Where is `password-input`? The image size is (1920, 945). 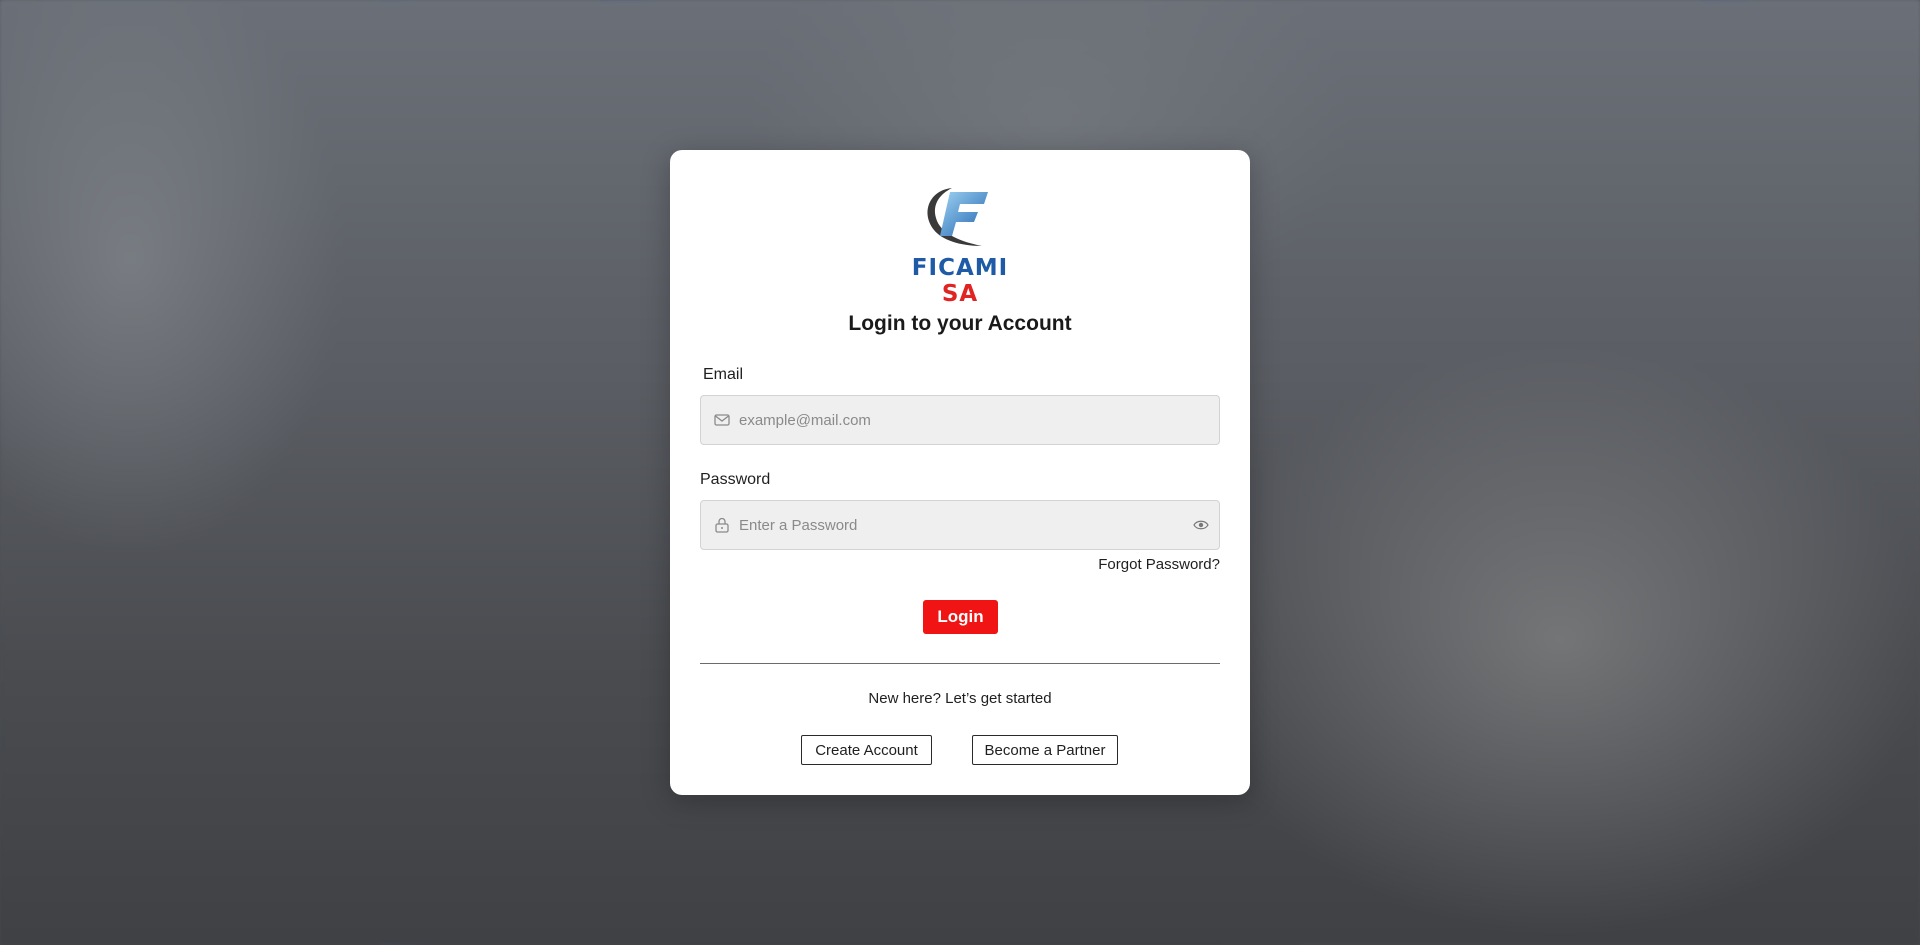 password-input is located at coordinates (959, 525).